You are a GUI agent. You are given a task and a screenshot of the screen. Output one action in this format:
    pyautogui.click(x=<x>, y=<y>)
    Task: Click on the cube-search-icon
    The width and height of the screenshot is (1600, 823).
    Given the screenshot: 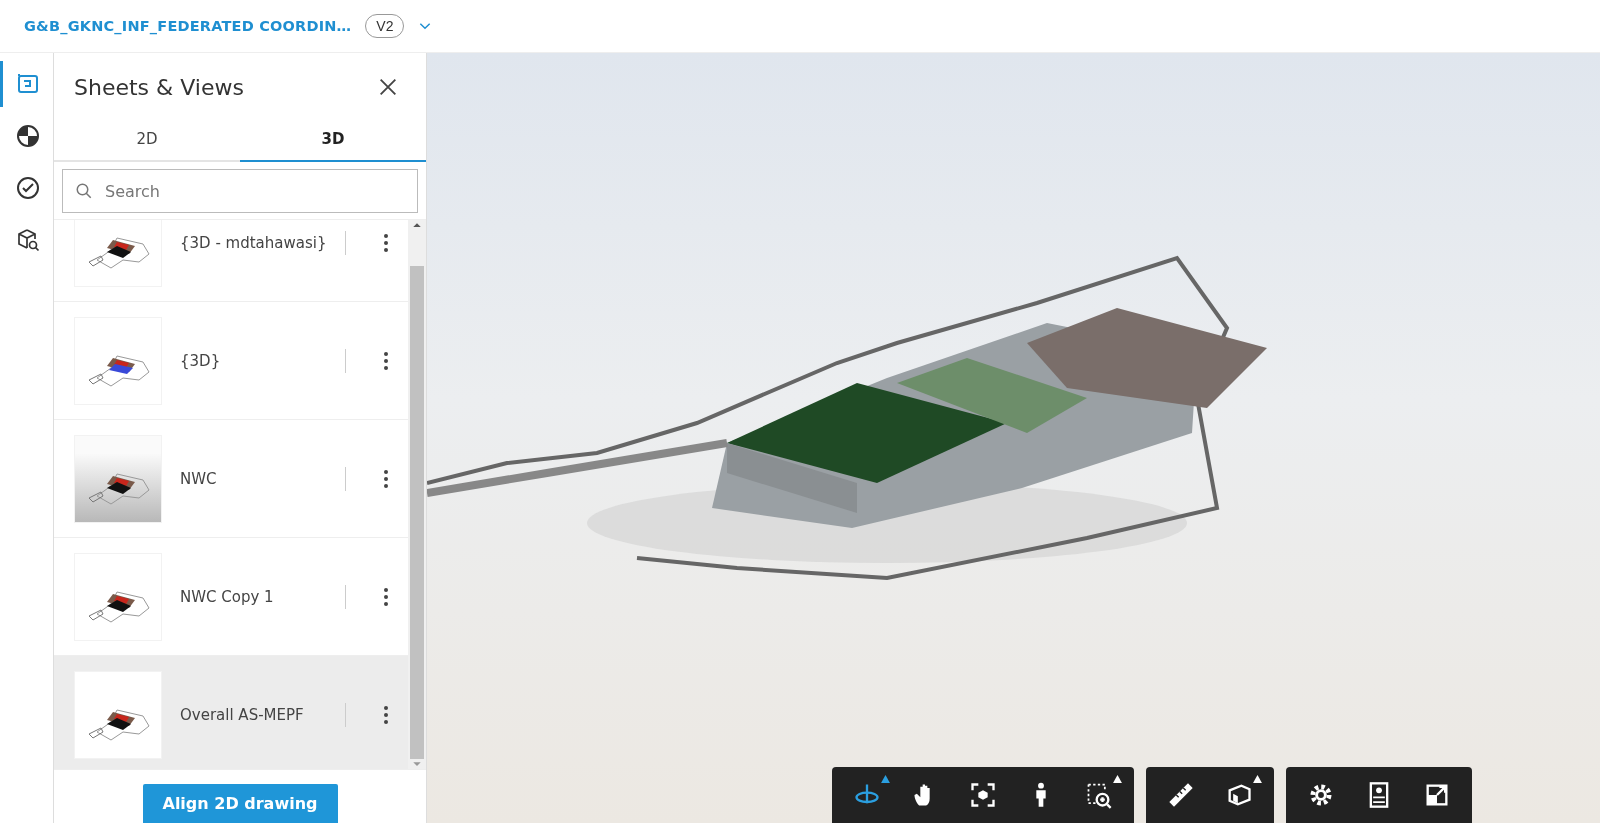 What is the action you would take?
    pyautogui.click(x=28, y=240)
    